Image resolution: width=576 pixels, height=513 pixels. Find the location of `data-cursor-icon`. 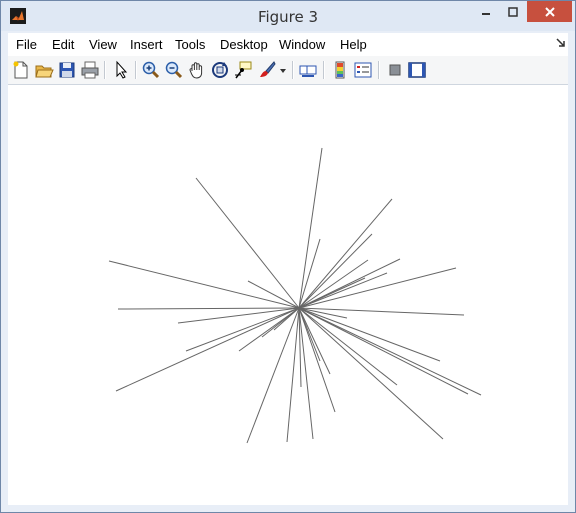

data-cursor-icon is located at coordinates (243, 70).